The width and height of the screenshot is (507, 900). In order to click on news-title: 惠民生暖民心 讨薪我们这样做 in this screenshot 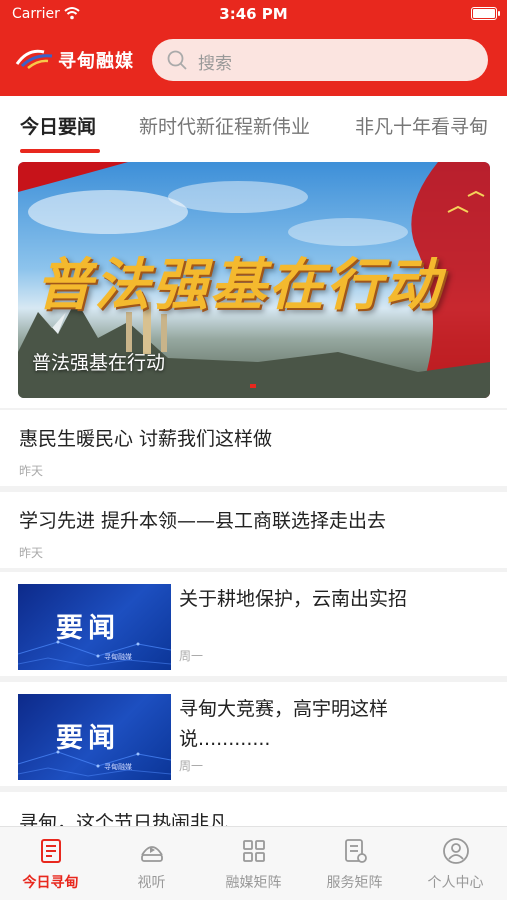, I will do `click(146, 439)`.